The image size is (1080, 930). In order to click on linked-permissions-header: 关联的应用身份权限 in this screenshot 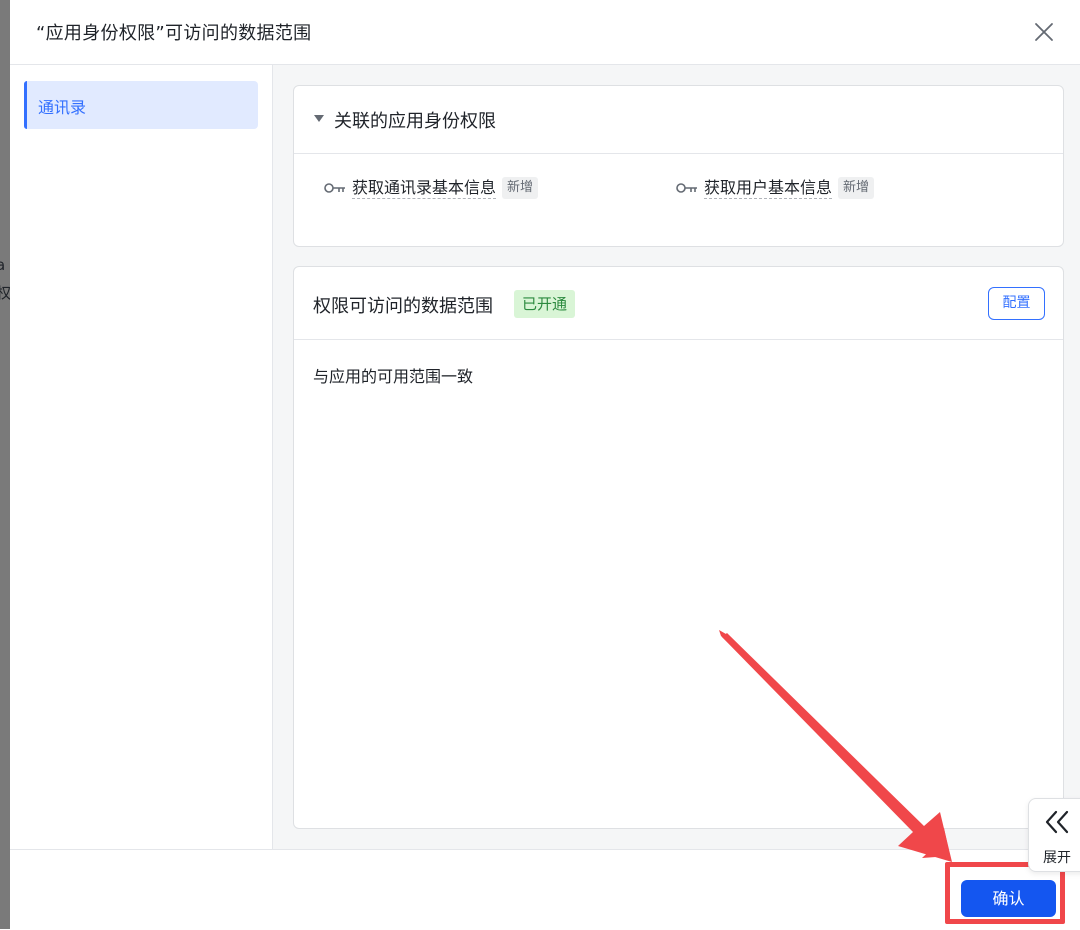, I will do `click(678, 120)`.